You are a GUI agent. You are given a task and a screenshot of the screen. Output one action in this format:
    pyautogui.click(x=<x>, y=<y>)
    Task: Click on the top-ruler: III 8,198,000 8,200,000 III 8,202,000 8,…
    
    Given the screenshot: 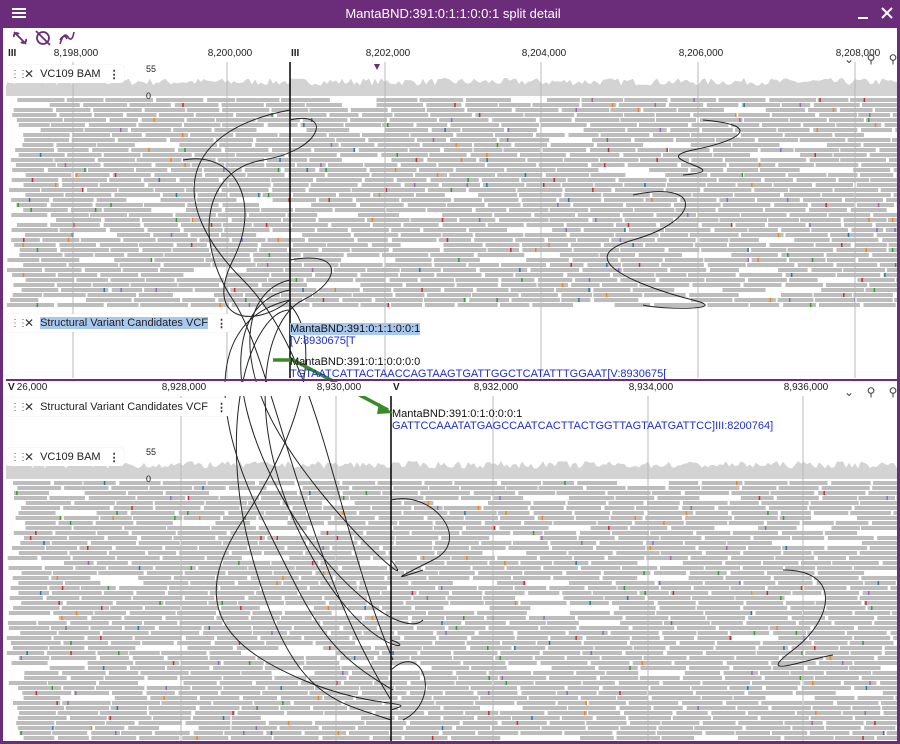 What is the action you would take?
    pyautogui.click(x=451, y=55)
    